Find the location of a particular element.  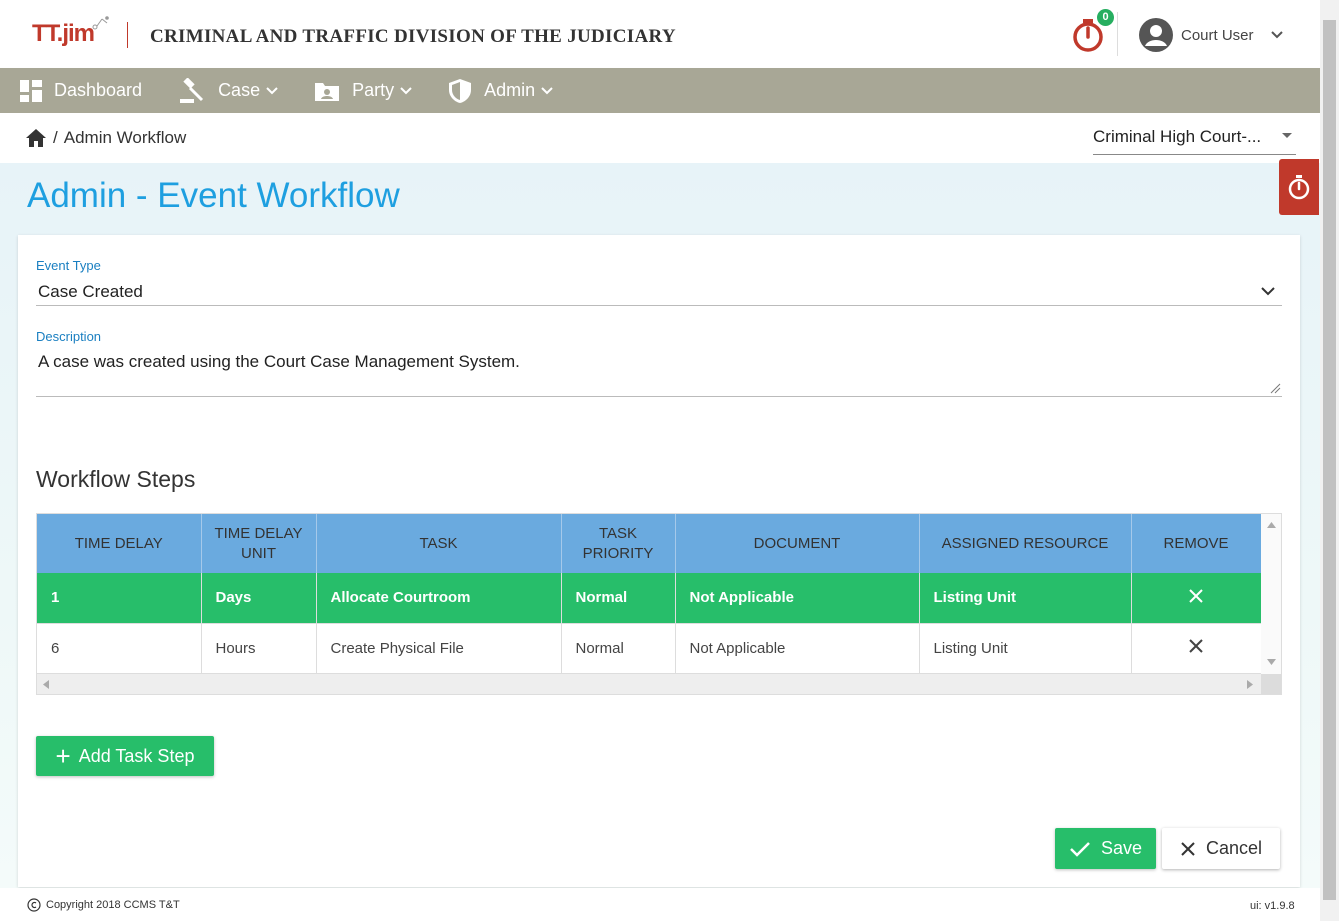

logo-divider is located at coordinates (127, 35).